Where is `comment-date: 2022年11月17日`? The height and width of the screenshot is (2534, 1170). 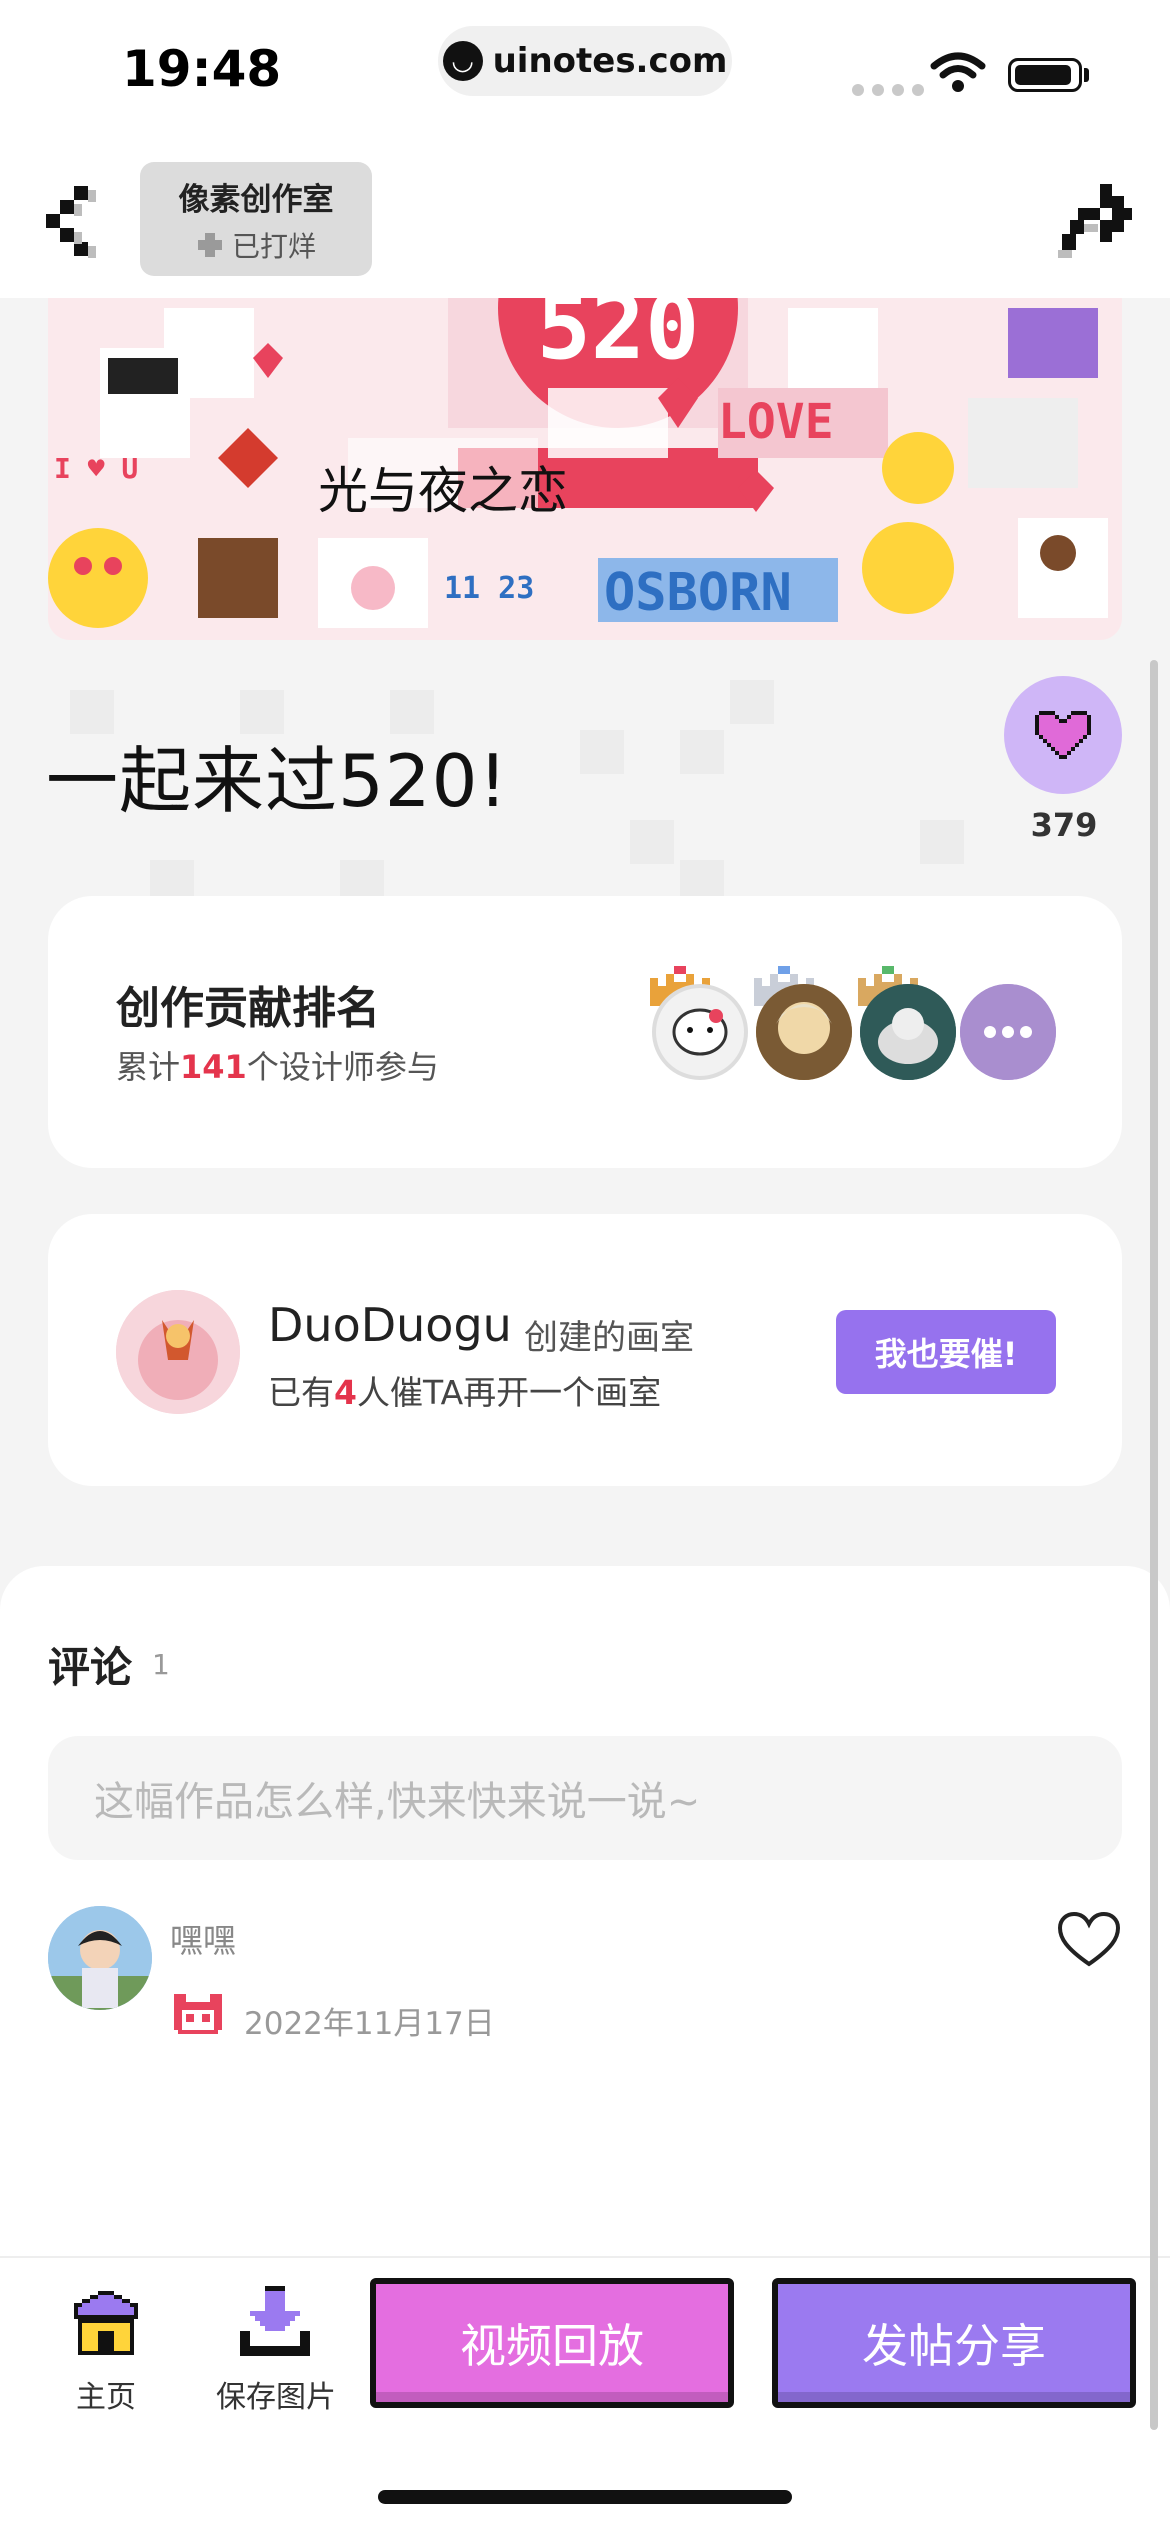 comment-date: 2022年11月17日 is located at coordinates (369, 2024).